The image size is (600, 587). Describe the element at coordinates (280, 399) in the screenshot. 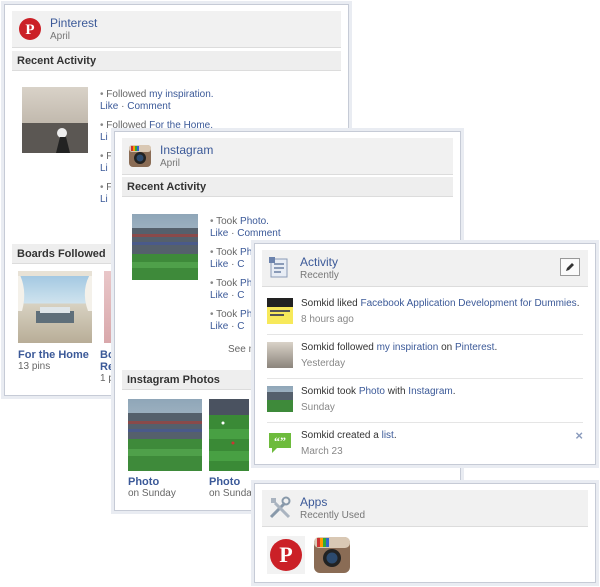

I see `stadium-thumbnail` at that location.